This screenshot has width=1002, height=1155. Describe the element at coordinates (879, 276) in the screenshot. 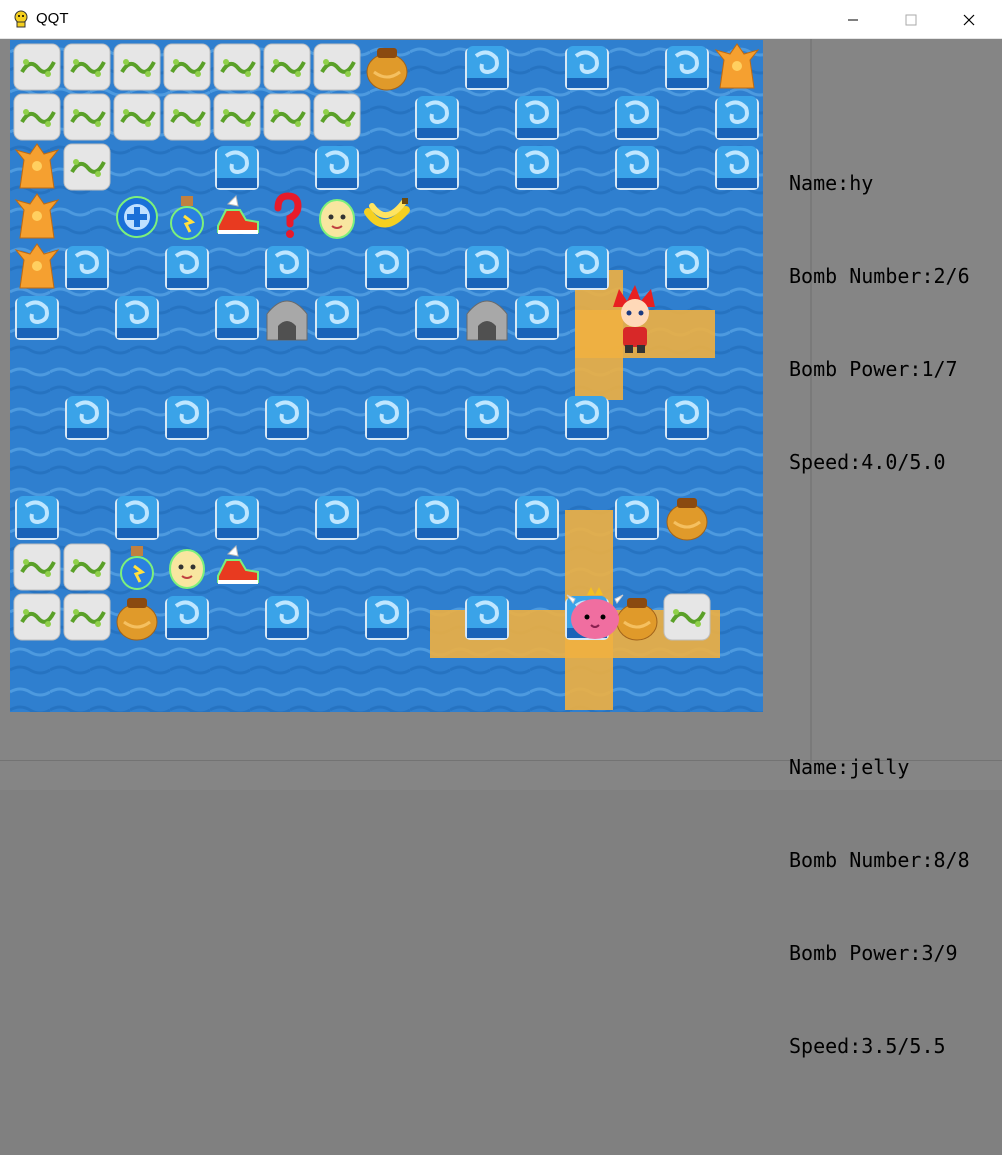

I see `player-1-bomb-number: Bomb Number:2/6` at that location.